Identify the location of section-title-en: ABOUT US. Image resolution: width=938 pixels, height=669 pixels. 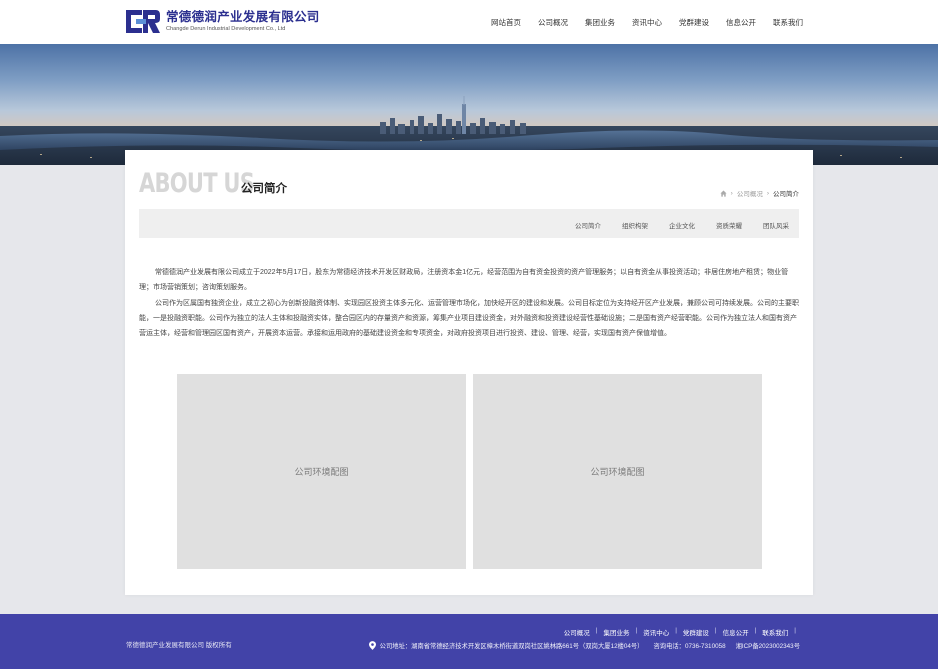
(197, 183).